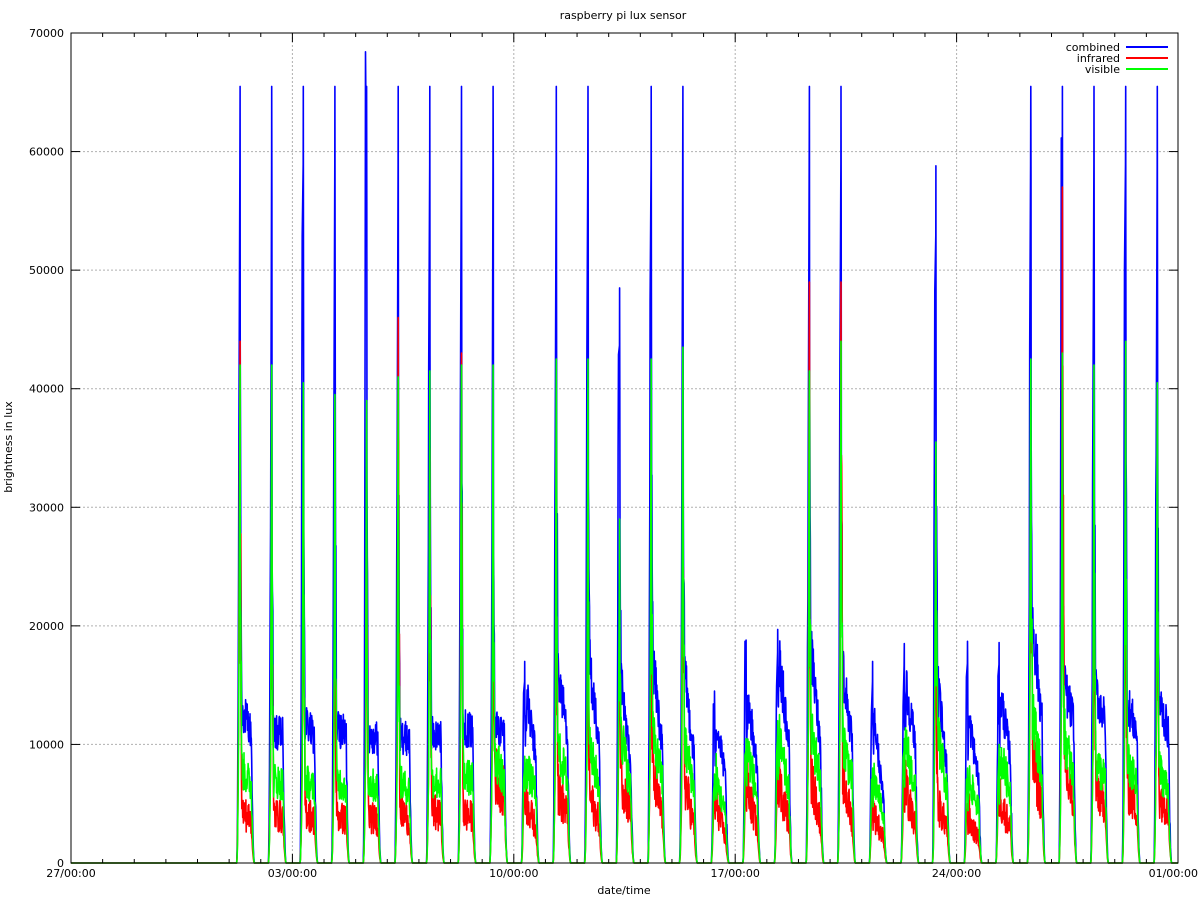 The width and height of the screenshot is (1200, 900). Describe the element at coordinates (1173, 873) in the screenshot. I see `x-tick-label: 01/00:00` at that location.